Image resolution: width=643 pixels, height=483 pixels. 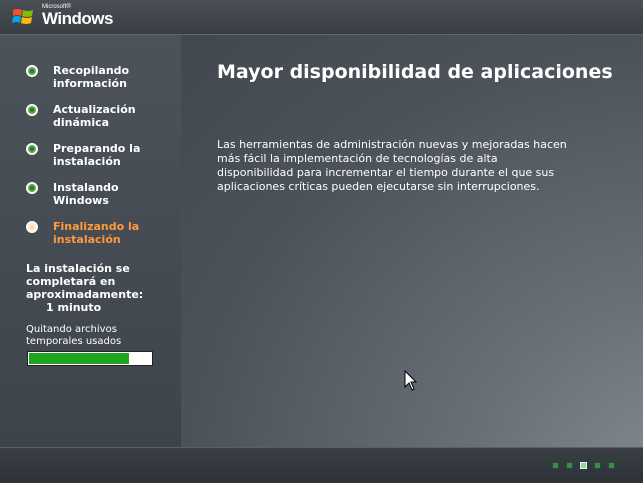 What do you see at coordinates (321, 465) in the screenshot?
I see `bottom-bar` at bounding box center [321, 465].